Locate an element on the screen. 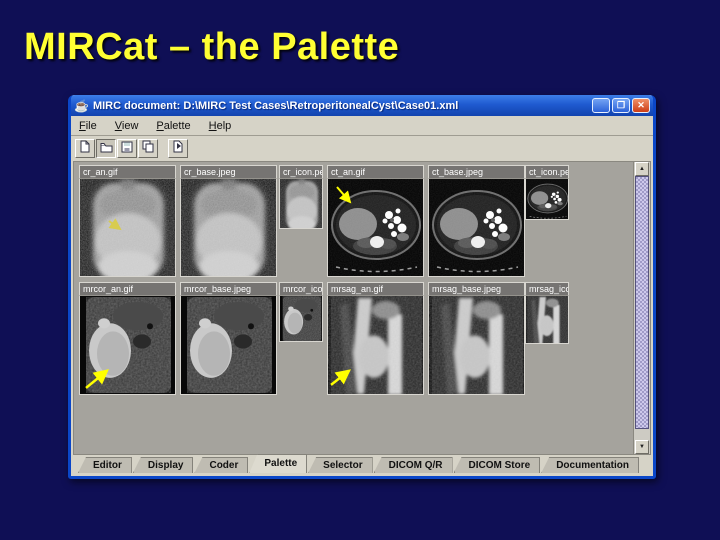 Image resolution: width=720 pixels, height=540 pixels. image-filename-label: mrcor_an.gif is located at coordinates (127, 288).